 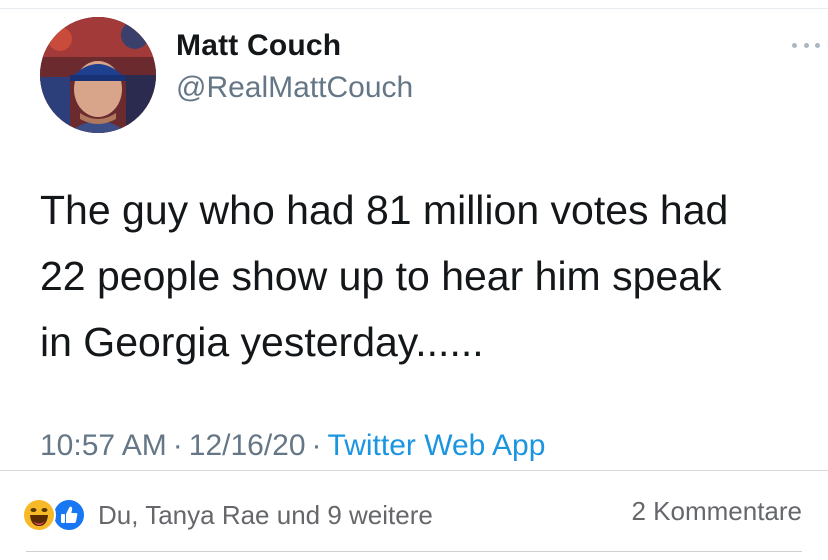 I want to click on reaction-names: Du, Tanya Rae und 9 weitere, so click(x=265, y=514).